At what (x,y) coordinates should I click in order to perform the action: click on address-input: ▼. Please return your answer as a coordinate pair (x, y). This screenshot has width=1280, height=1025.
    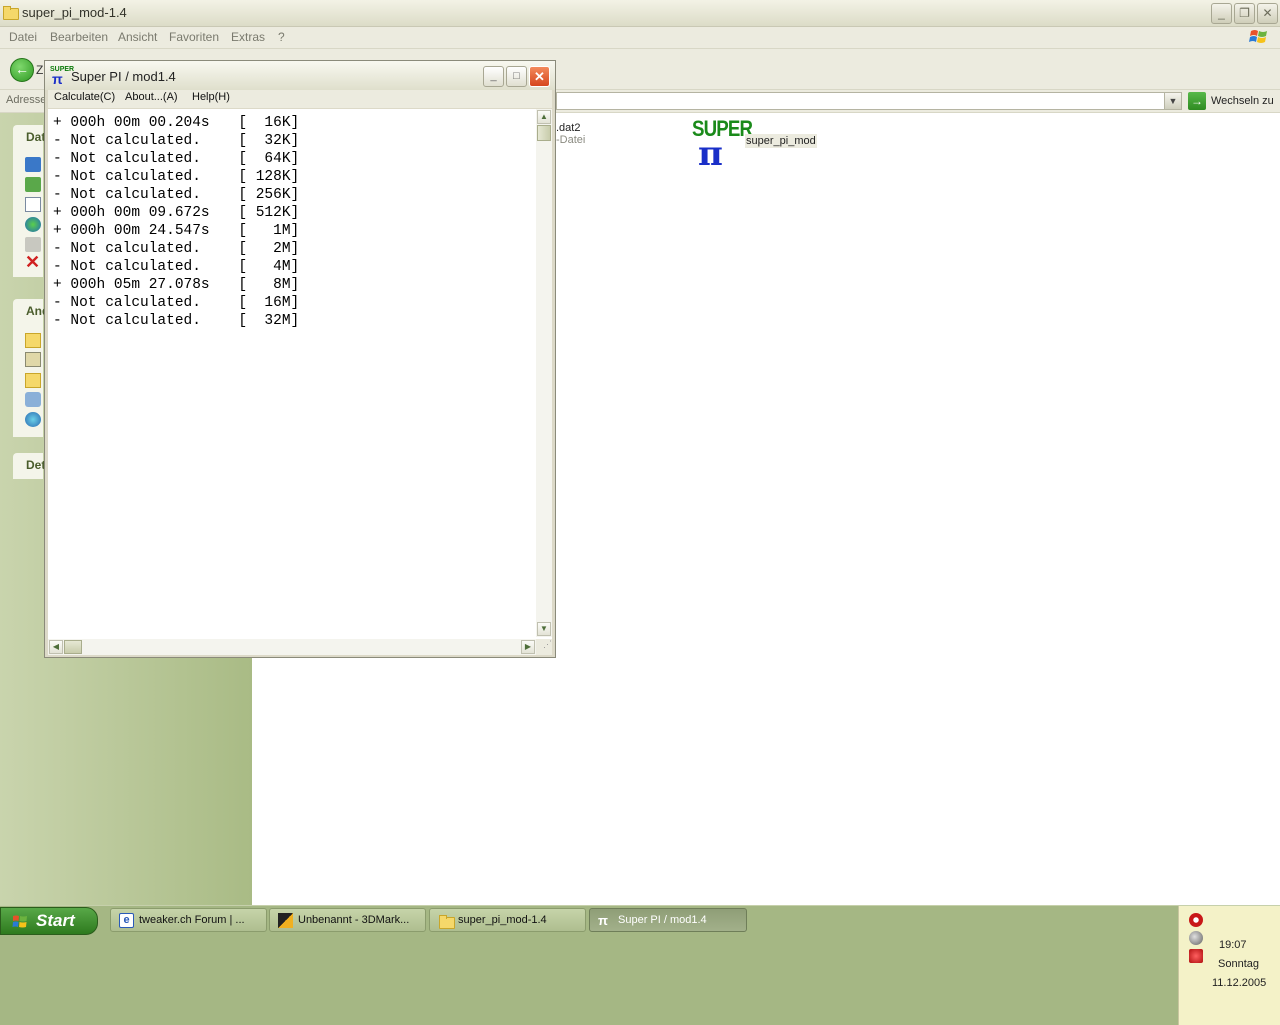
    Looking at the image, I should click on (869, 101).